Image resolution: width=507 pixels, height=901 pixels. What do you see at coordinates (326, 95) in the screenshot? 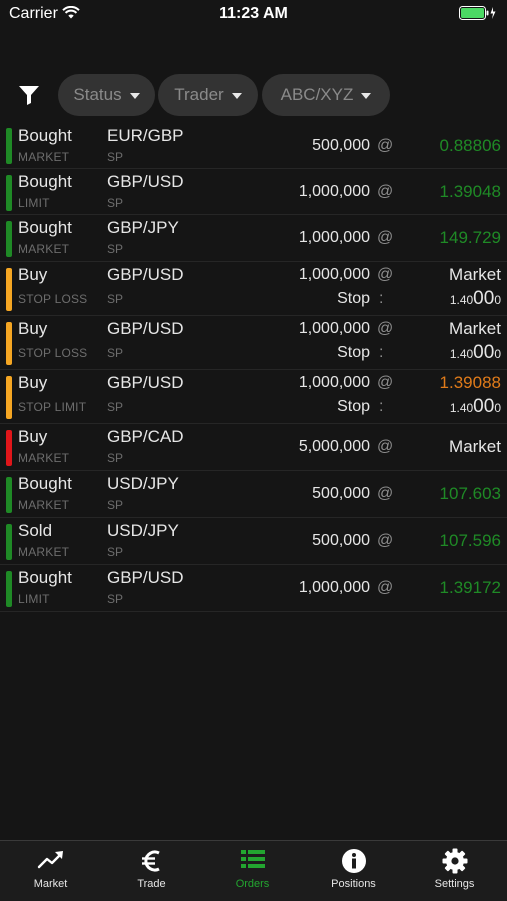
I see `symbol-filter-dropdown: ABC/XYZ` at bounding box center [326, 95].